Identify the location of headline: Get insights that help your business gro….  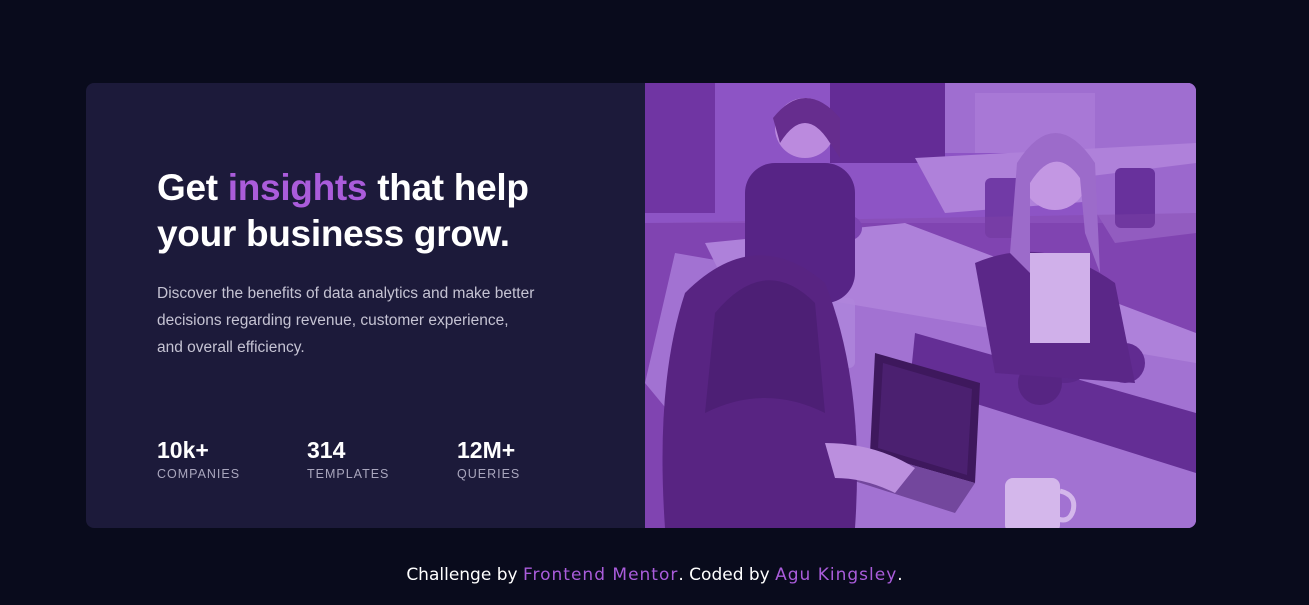
(367, 211).